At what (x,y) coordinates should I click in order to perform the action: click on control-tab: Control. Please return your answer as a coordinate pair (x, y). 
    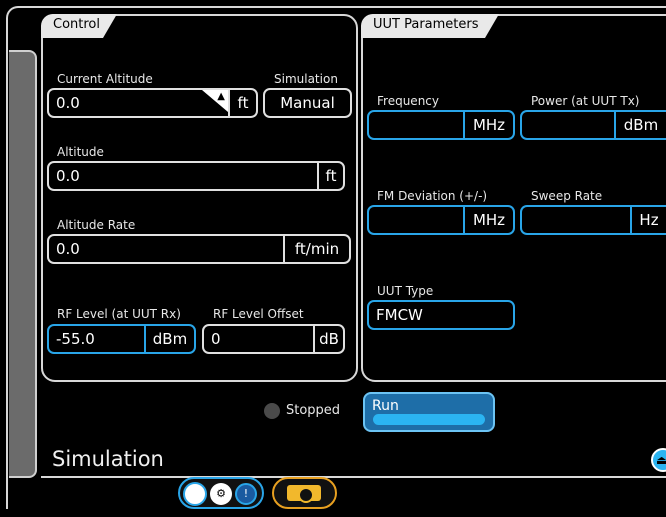
    Looking at the image, I should click on (79, 26).